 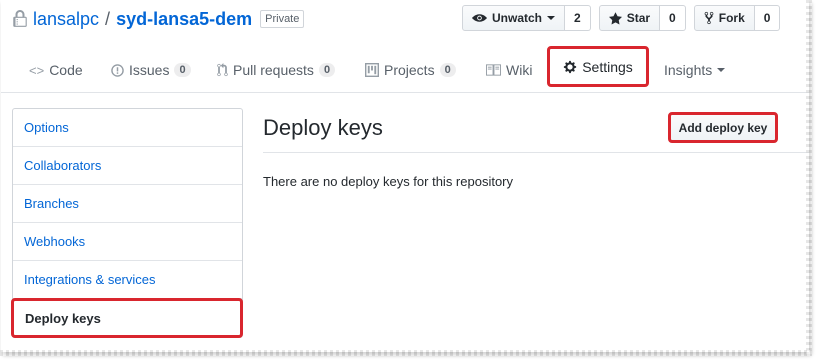 What do you see at coordinates (372, 70) in the screenshot?
I see `project-icon` at bounding box center [372, 70].